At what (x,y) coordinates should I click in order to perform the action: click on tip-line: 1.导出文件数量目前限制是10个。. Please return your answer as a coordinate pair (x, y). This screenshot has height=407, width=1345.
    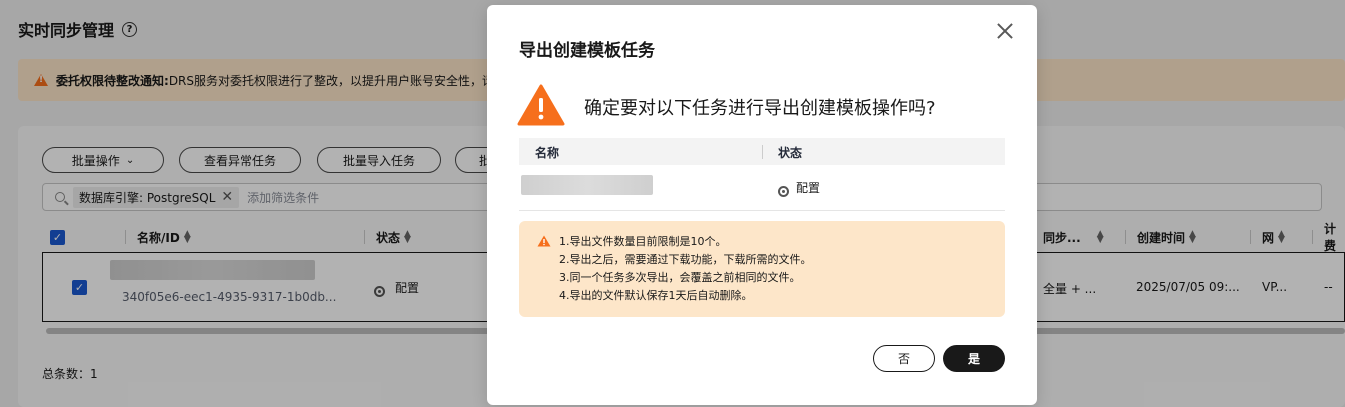
    Looking at the image, I should click on (643, 241).